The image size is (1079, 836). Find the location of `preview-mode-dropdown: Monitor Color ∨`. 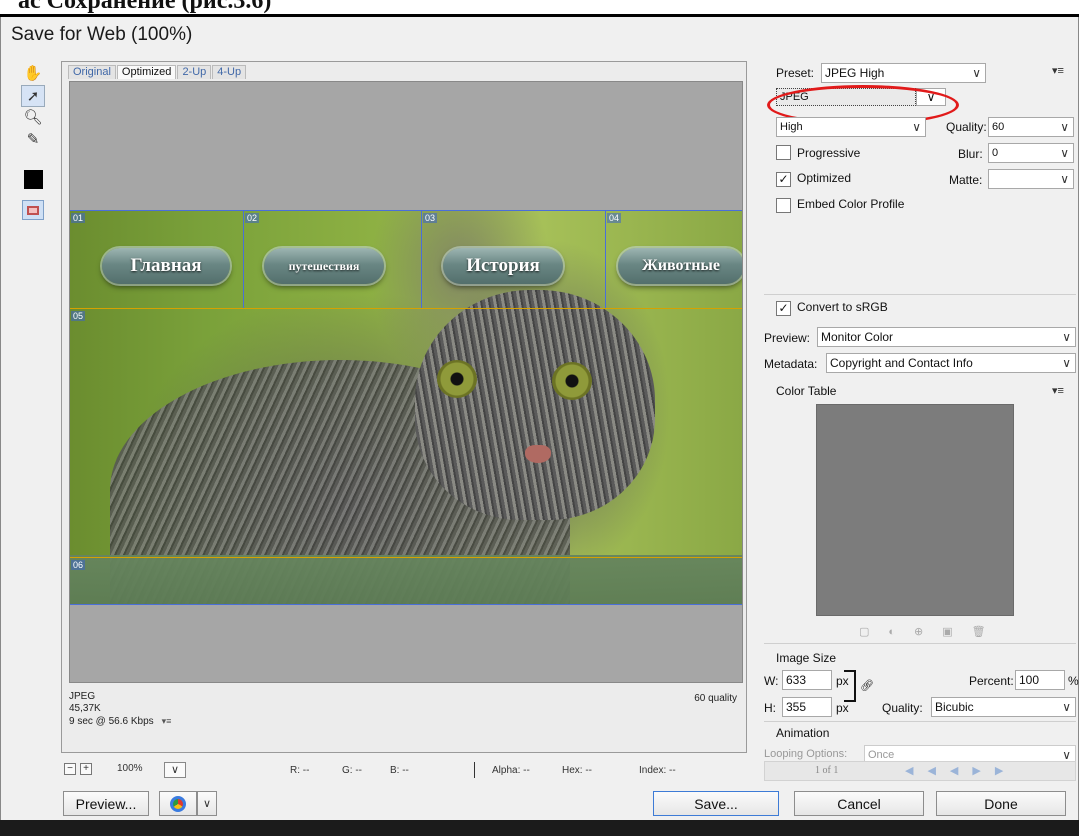

preview-mode-dropdown: Monitor Color ∨ is located at coordinates (946, 337).